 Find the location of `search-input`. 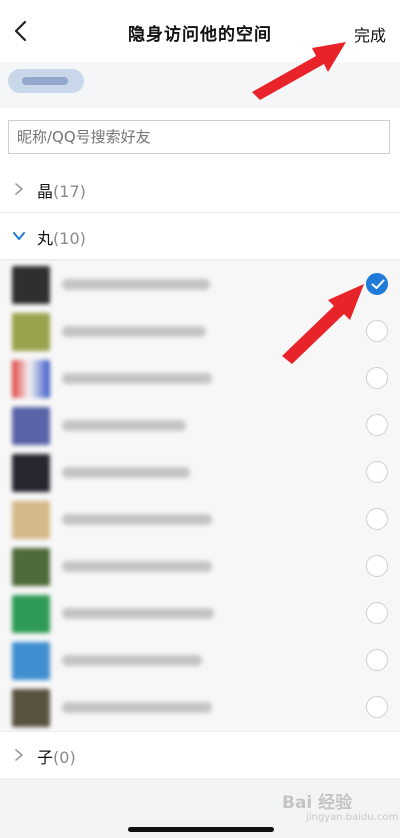

search-input is located at coordinates (199, 137).